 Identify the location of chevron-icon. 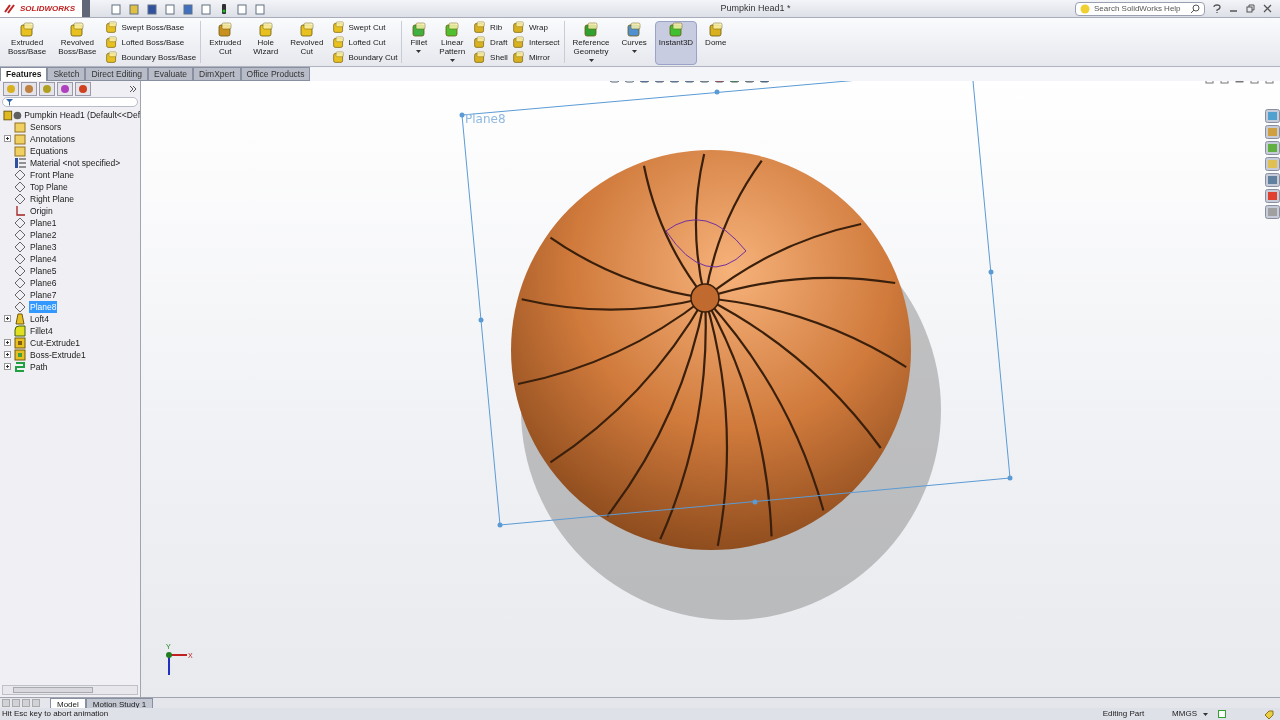
(133, 89).